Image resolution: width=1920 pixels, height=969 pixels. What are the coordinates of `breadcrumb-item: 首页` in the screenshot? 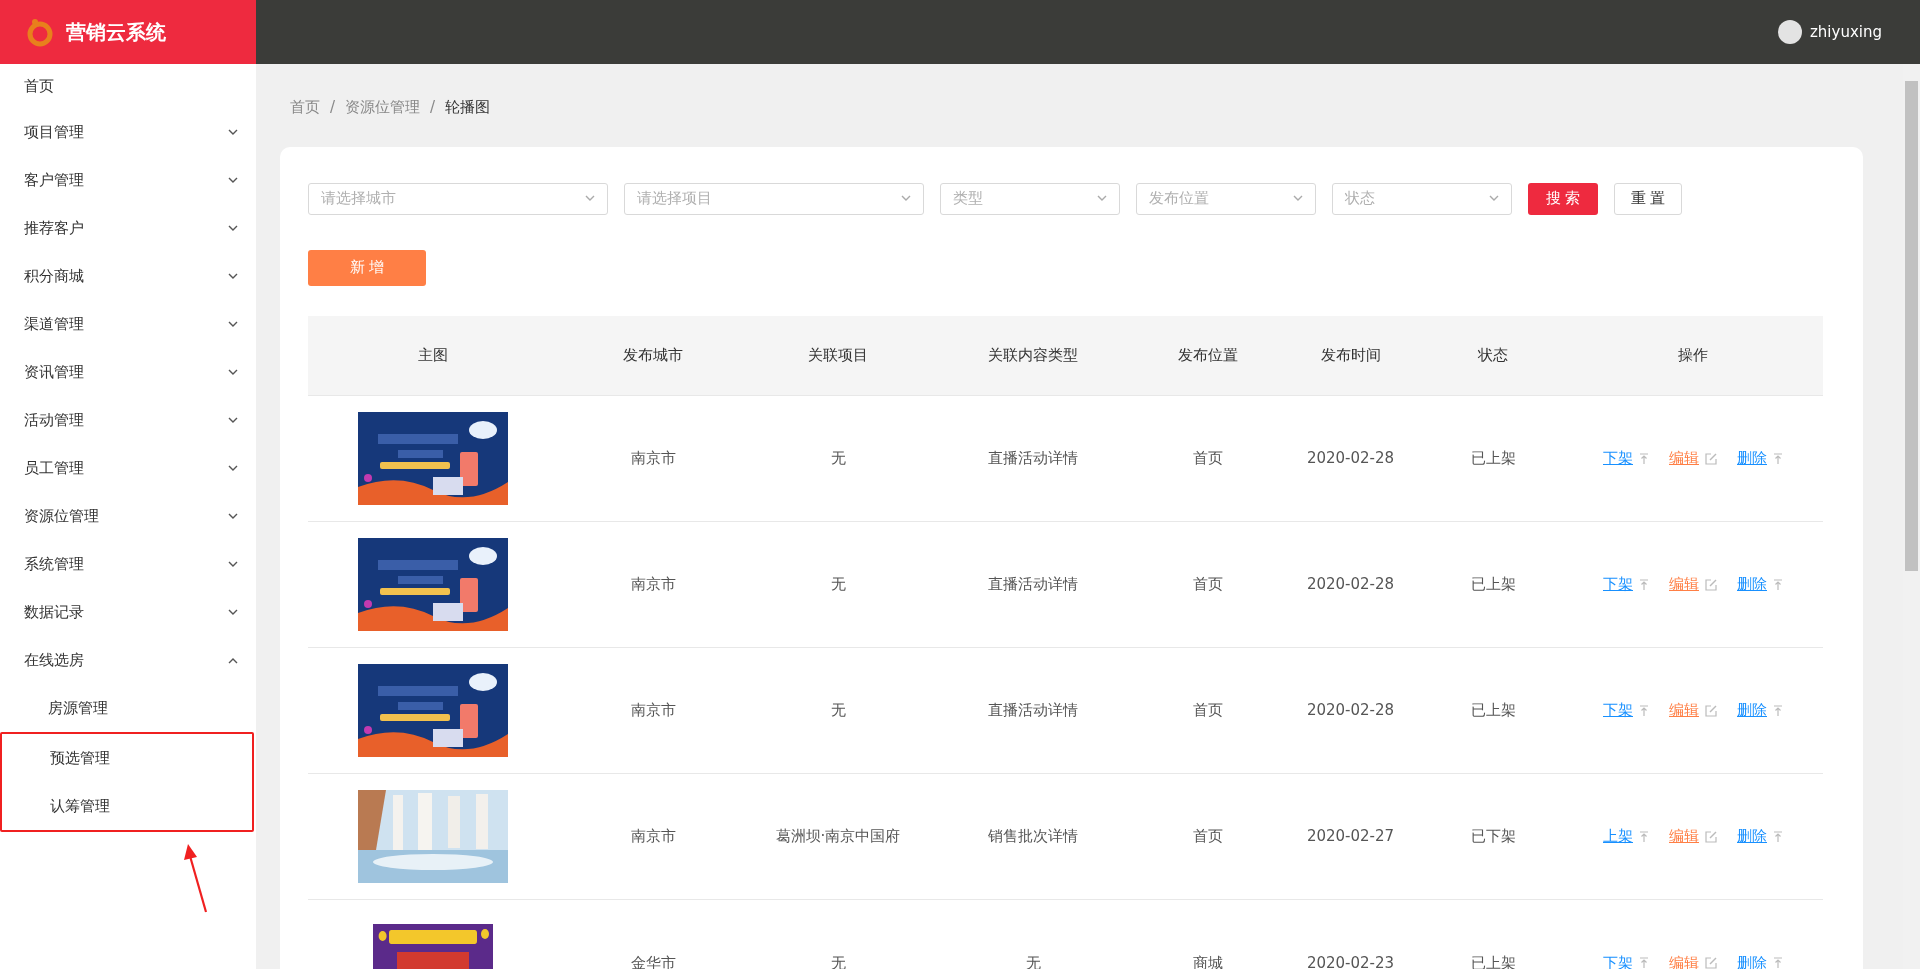 It's located at (305, 107).